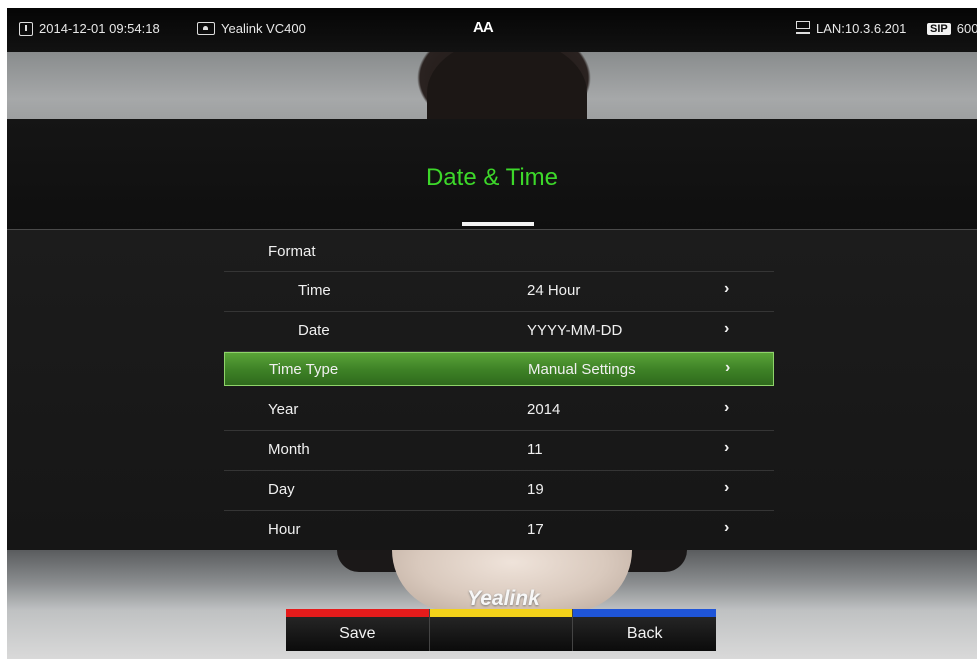 This screenshot has height=659, width=977. What do you see at coordinates (966, 28) in the screenshot?
I see `sip-account: 600` at bounding box center [966, 28].